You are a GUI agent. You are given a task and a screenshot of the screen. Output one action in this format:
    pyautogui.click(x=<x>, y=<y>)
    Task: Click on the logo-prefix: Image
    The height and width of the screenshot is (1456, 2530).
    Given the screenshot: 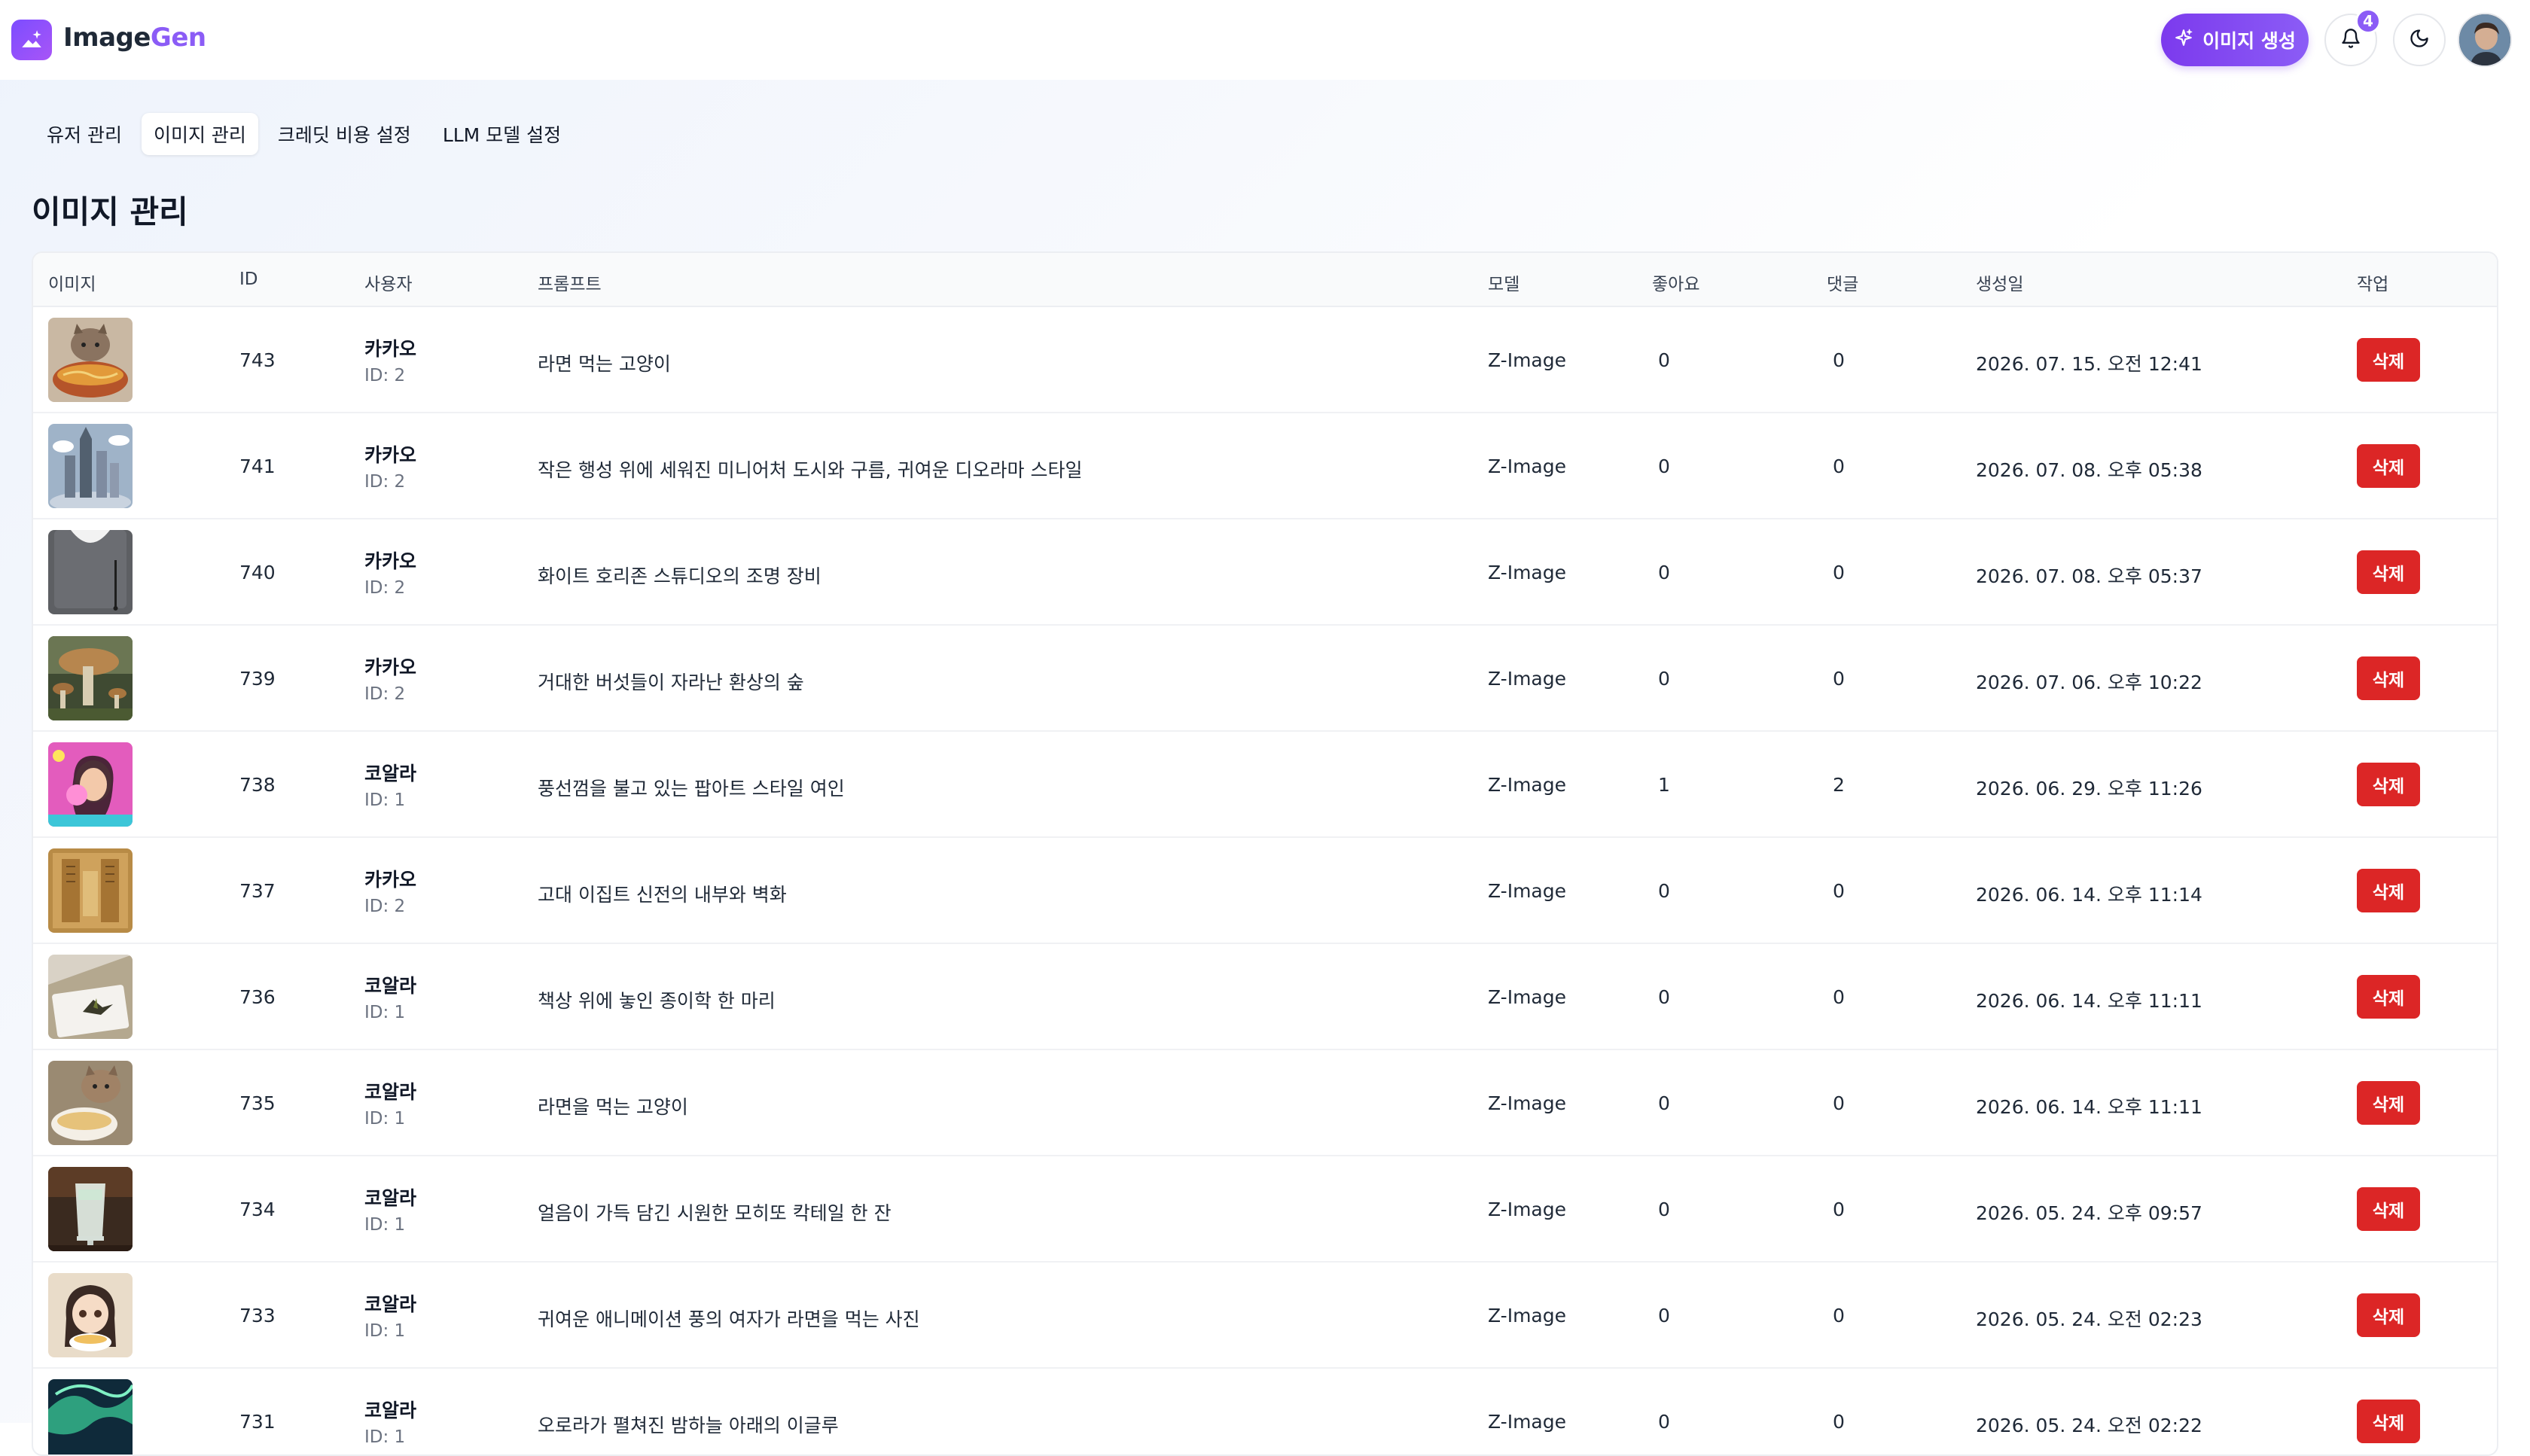 What is the action you would take?
    pyautogui.click(x=107, y=38)
    